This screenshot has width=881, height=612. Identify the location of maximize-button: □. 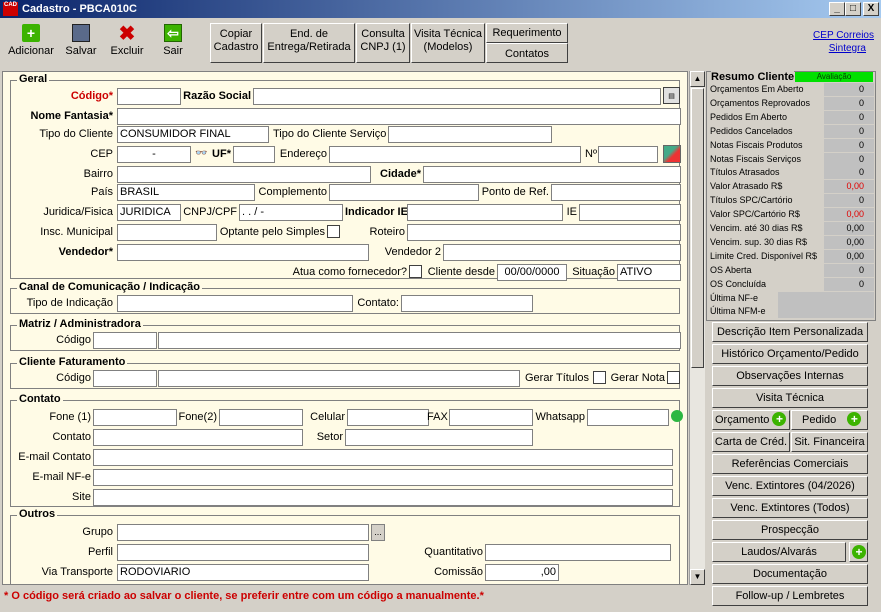
(853, 9).